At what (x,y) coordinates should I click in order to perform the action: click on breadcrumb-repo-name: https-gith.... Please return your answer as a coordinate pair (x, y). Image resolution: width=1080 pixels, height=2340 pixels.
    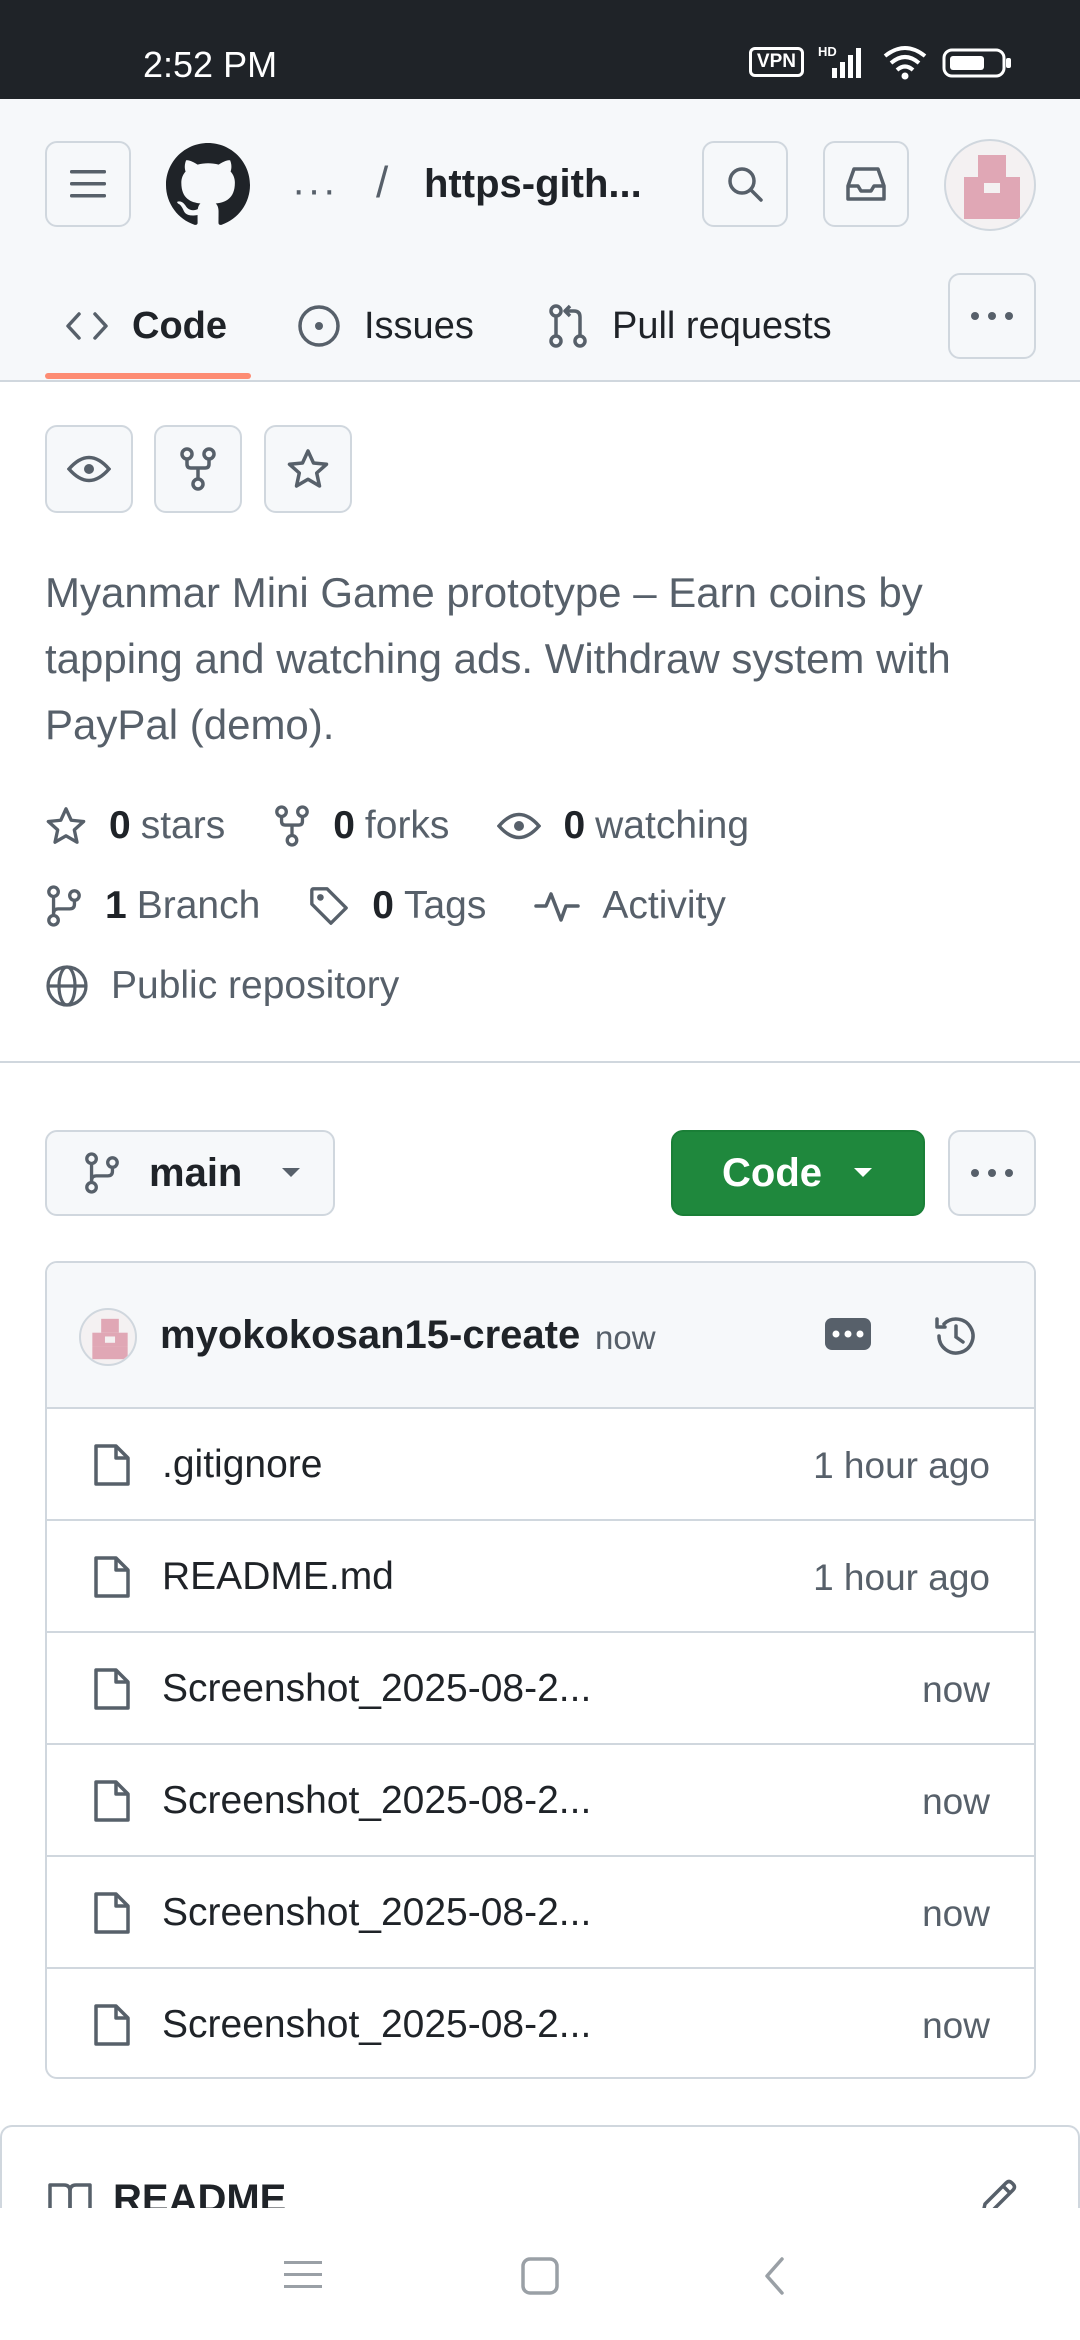
    Looking at the image, I should click on (533, 184).